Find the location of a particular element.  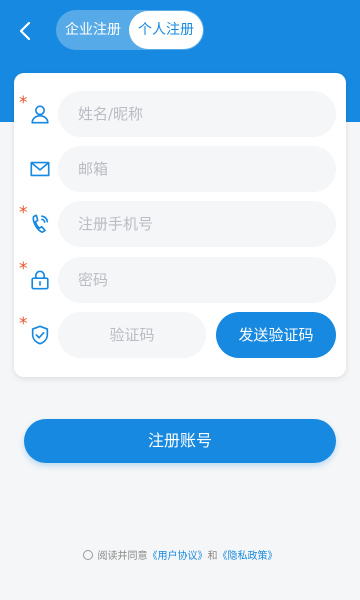

password-row: * is located at coordinates (180, 280).